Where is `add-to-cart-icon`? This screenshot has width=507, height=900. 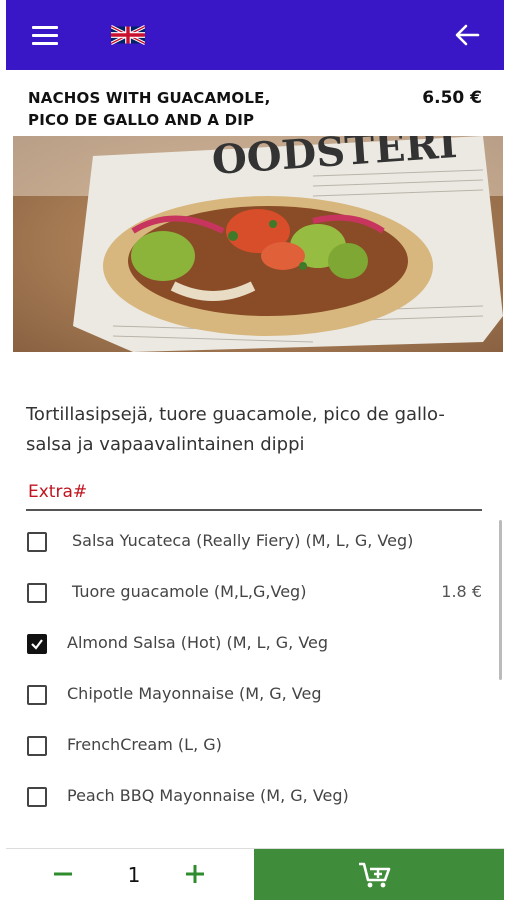 add-to-cart-icon is located at coordinates (375, 875).